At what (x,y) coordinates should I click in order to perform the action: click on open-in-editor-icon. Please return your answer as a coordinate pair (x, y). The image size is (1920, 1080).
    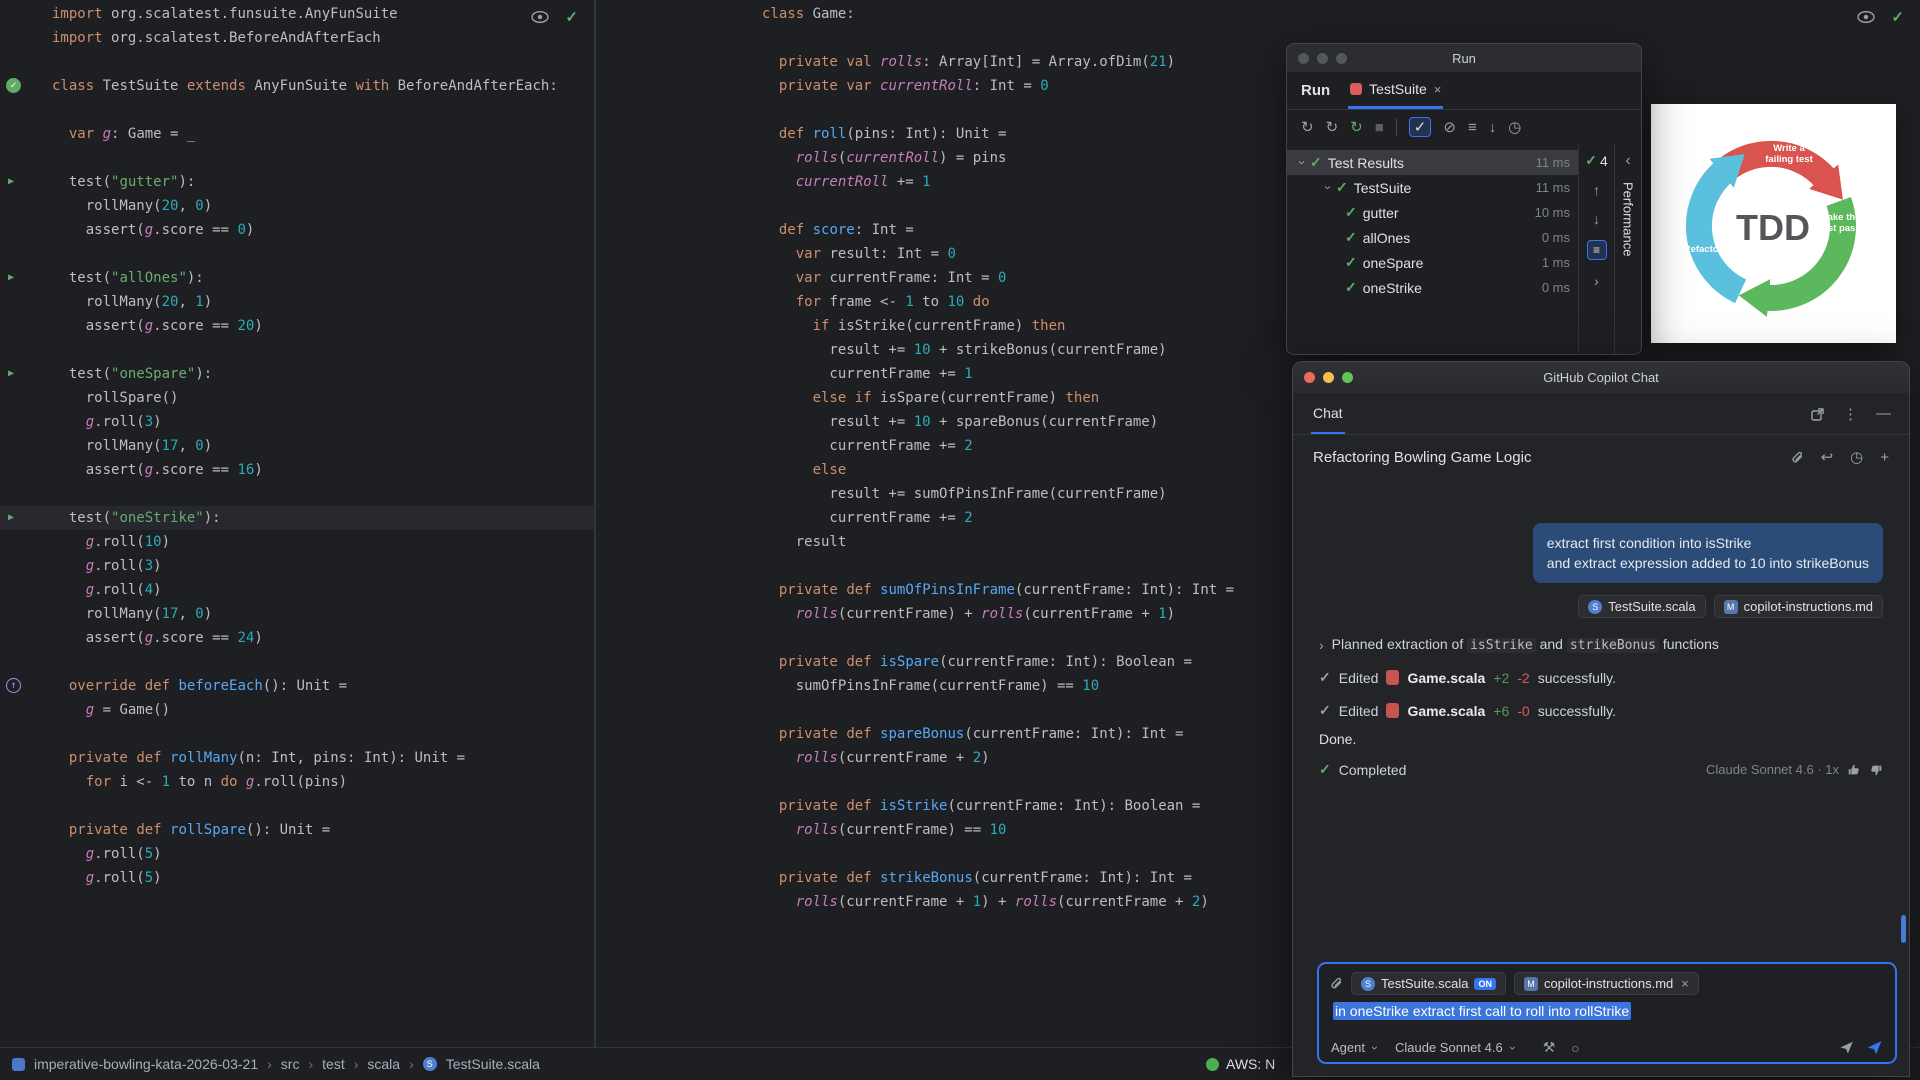
    Looking at the image, I should click on (1818, 414).